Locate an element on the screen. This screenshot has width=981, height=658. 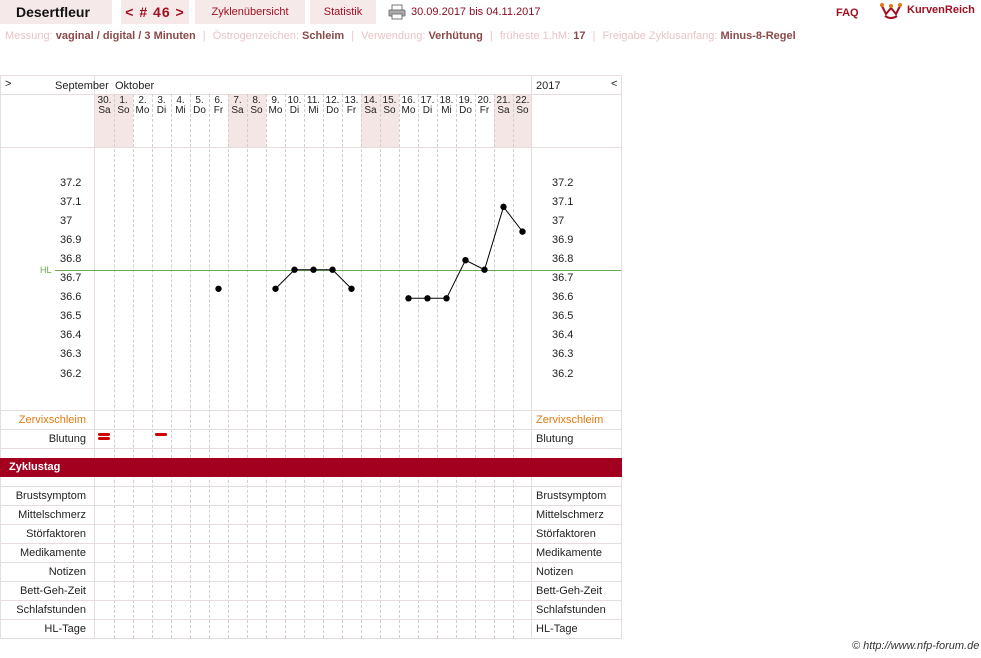
chart-right-border is located at coordinates (621, 356).